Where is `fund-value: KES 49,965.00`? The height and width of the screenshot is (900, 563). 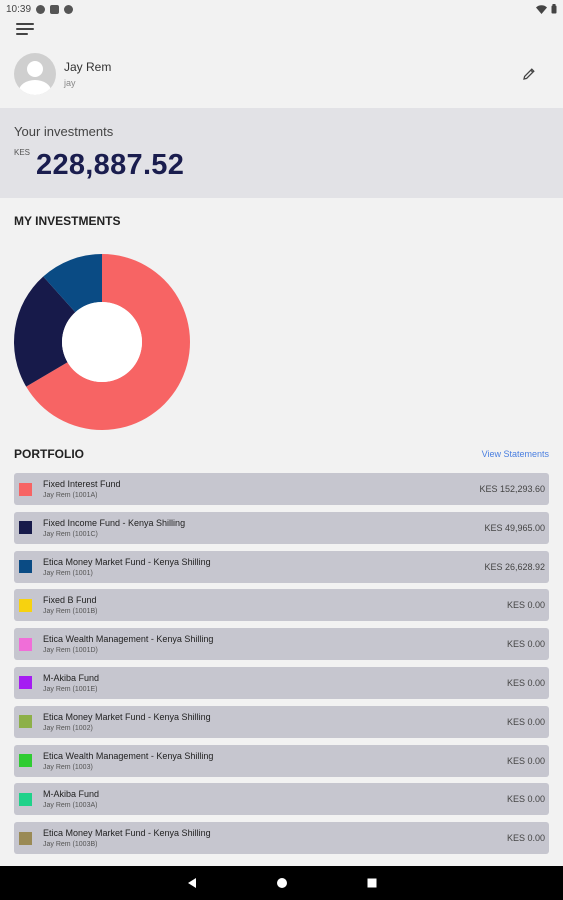
fund-value: KES 49,965.00 is located at coordinates (514, 527).